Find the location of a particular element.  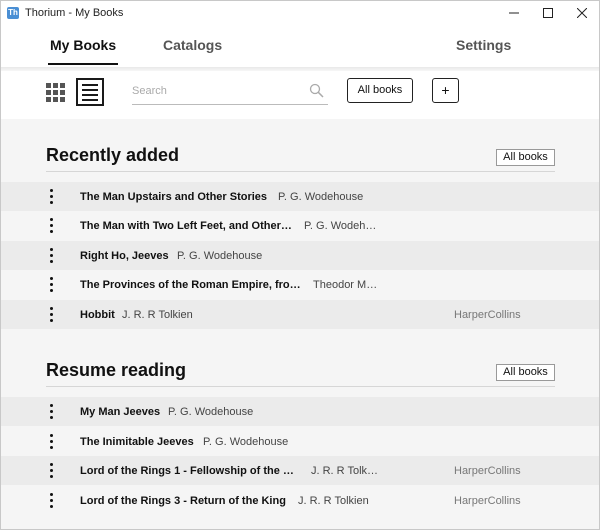

list-view-button is located at coordinates (90, 92).